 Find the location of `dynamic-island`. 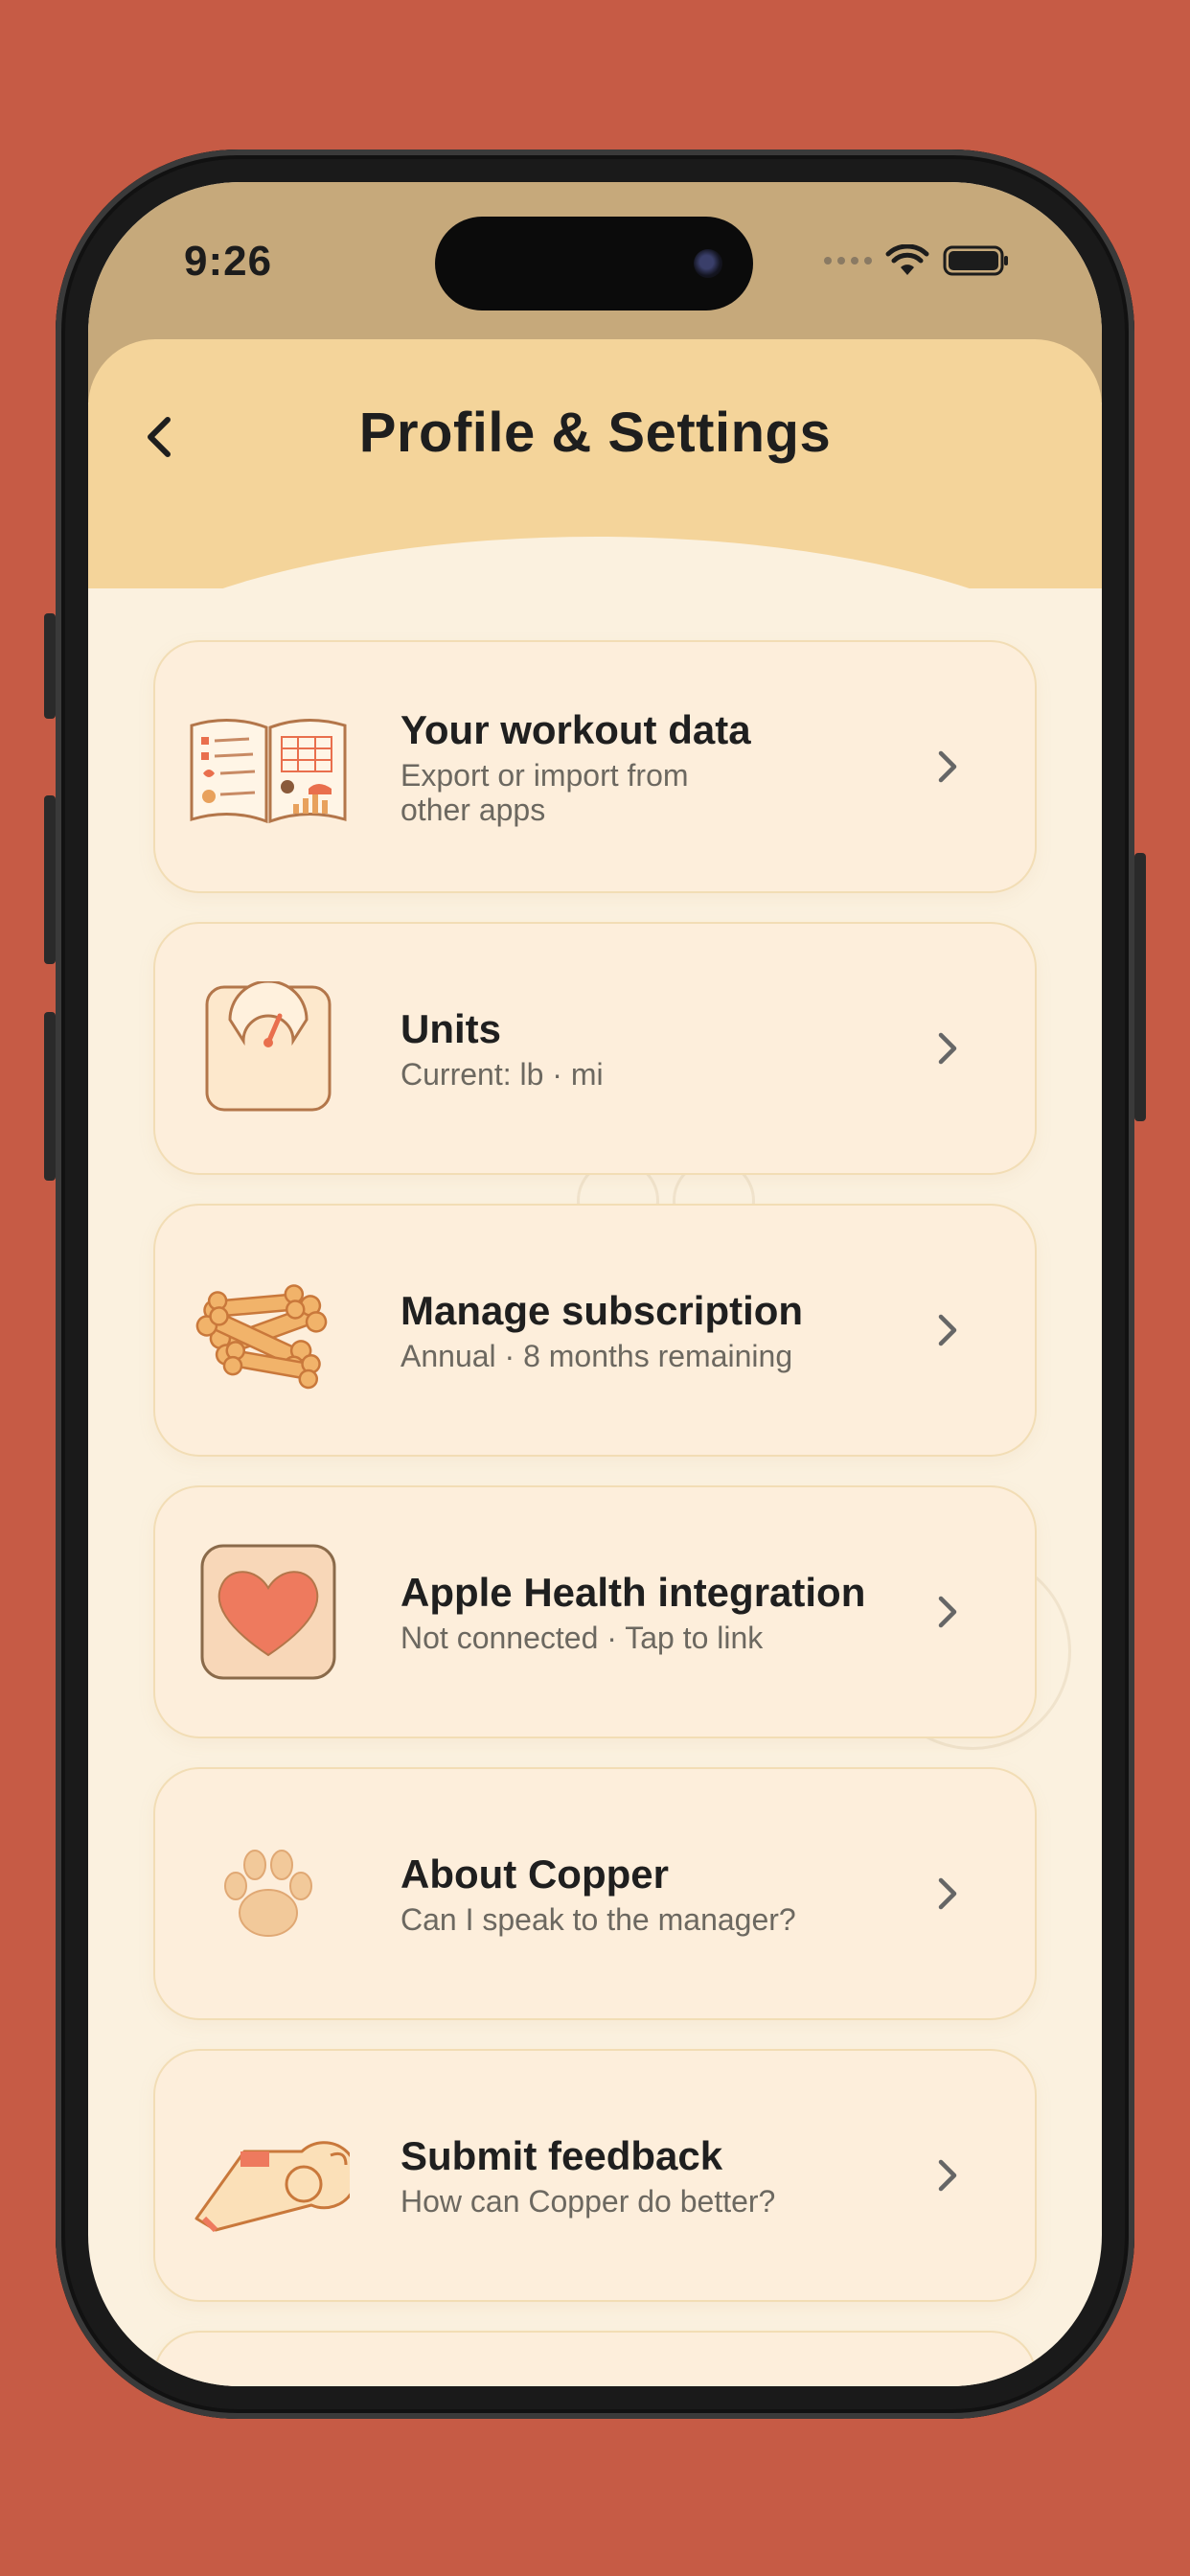

dynamic-island is located at coordinates (594, 263).